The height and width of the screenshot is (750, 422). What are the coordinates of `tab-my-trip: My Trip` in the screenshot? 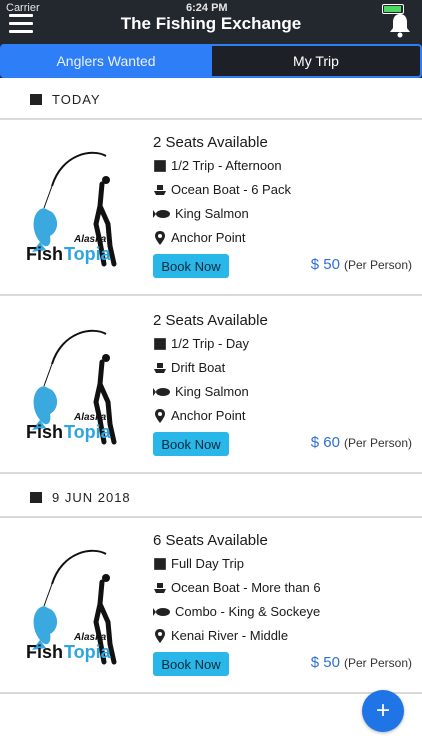 It's located at (317, 61).